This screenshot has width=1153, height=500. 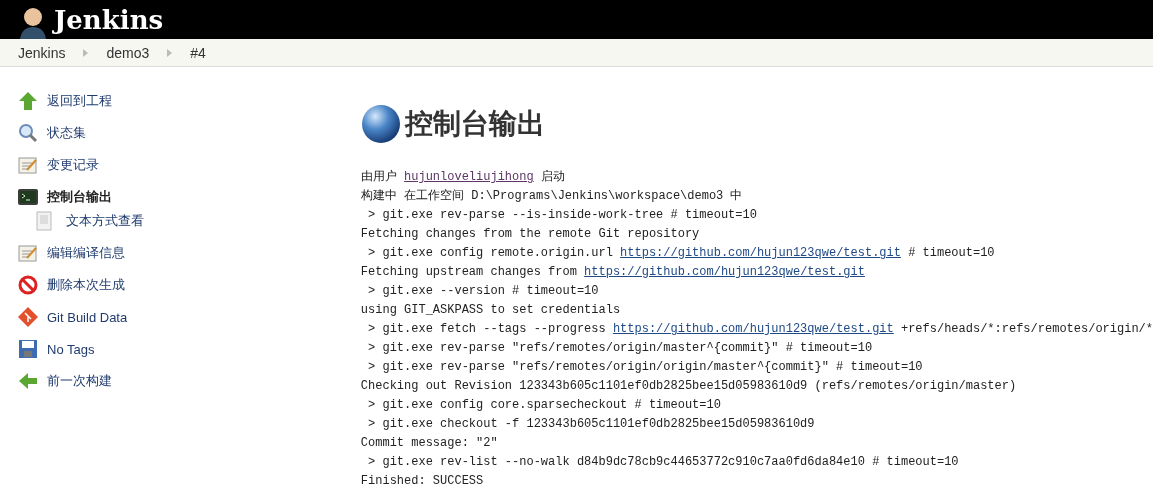 What do you see at coordinates (86, 253) in the screenshot?
I see `sidebar-link: 编辑编译信息` at bounding box center [86, 253].